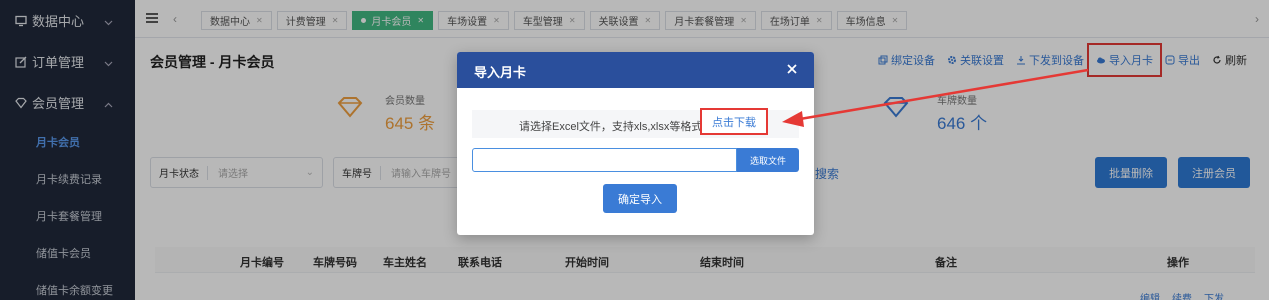 The image size is (1269, 300). What do you see at coordinates (640, 198) in the screenshot?
I see `confirm-import-button: 确定导入` at bounding box center [640, 198].